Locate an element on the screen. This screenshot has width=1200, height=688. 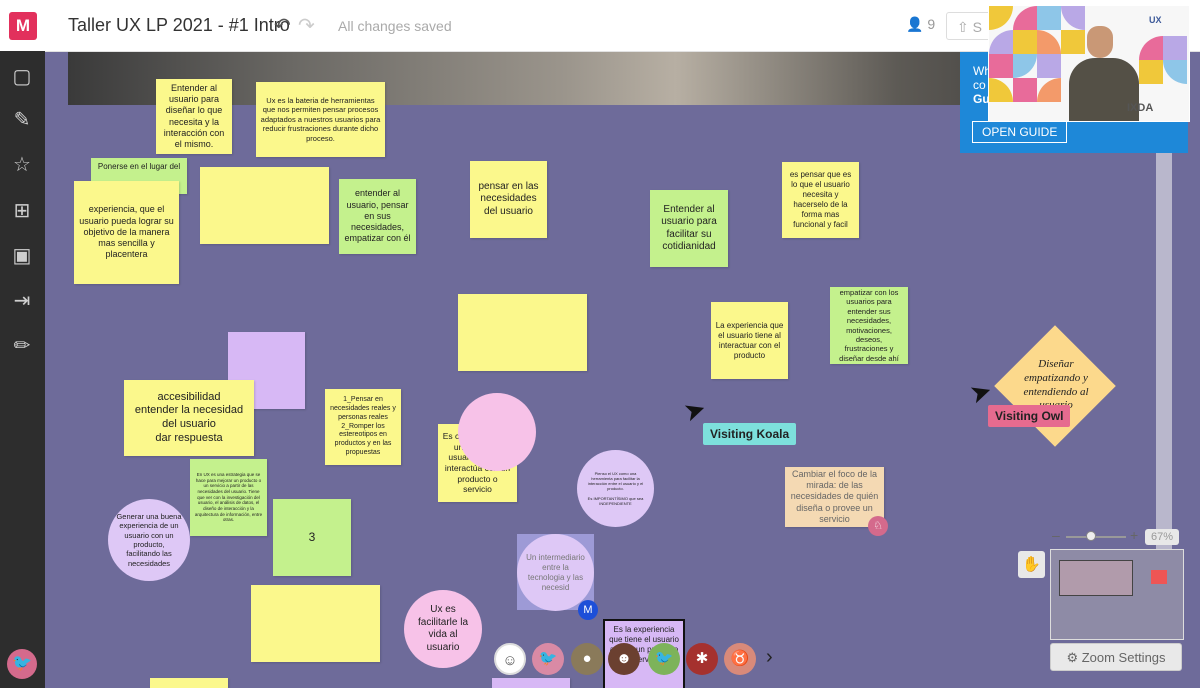
board-title: Taller UX LP 2021 - #1 Intro is located at coordinates (179, 25).